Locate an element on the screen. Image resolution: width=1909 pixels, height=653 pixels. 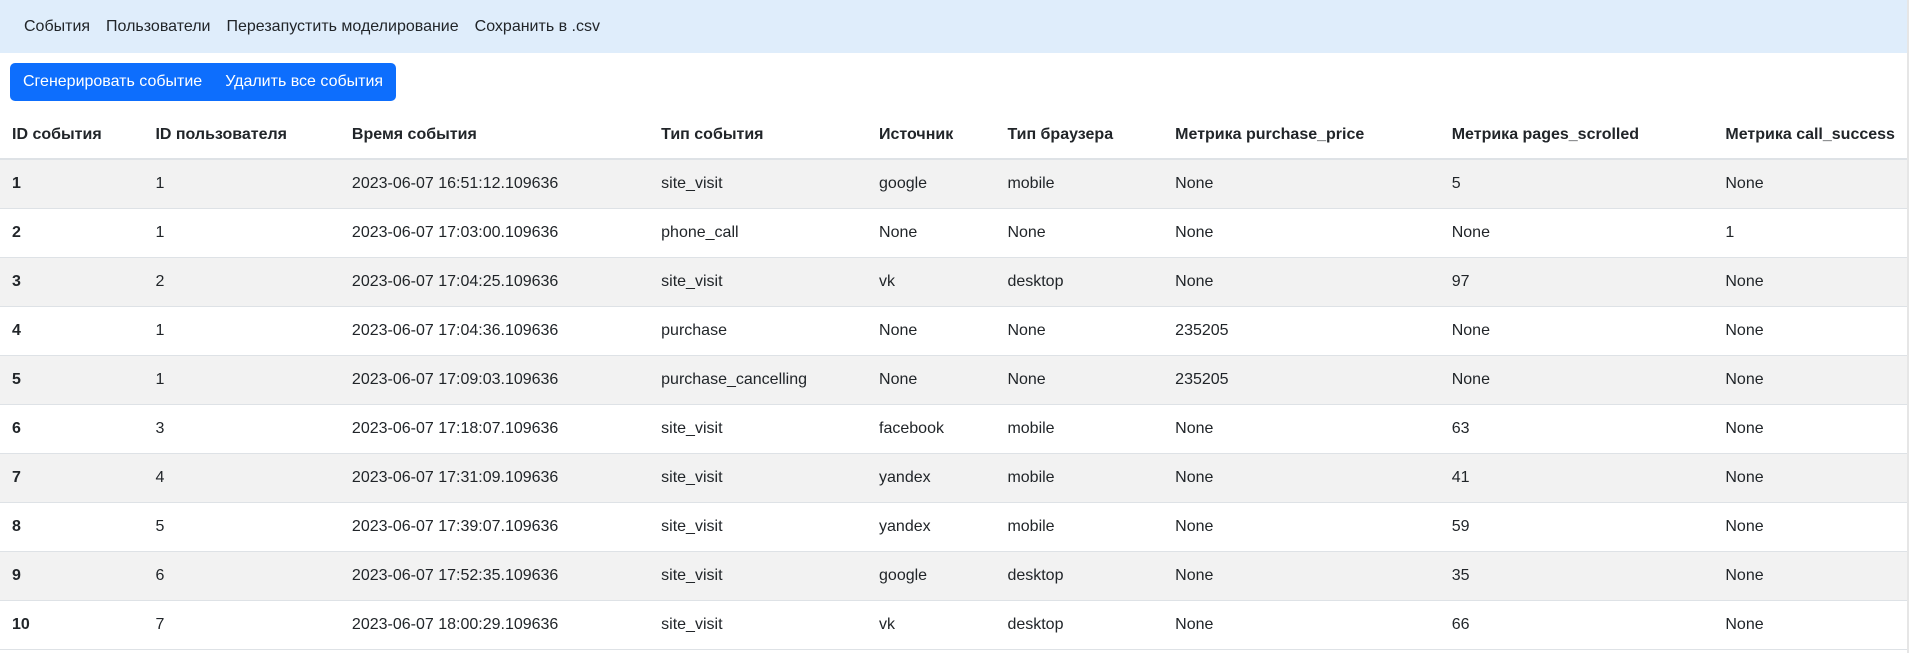
column-header: Источник is located at coordinates (931, 136).